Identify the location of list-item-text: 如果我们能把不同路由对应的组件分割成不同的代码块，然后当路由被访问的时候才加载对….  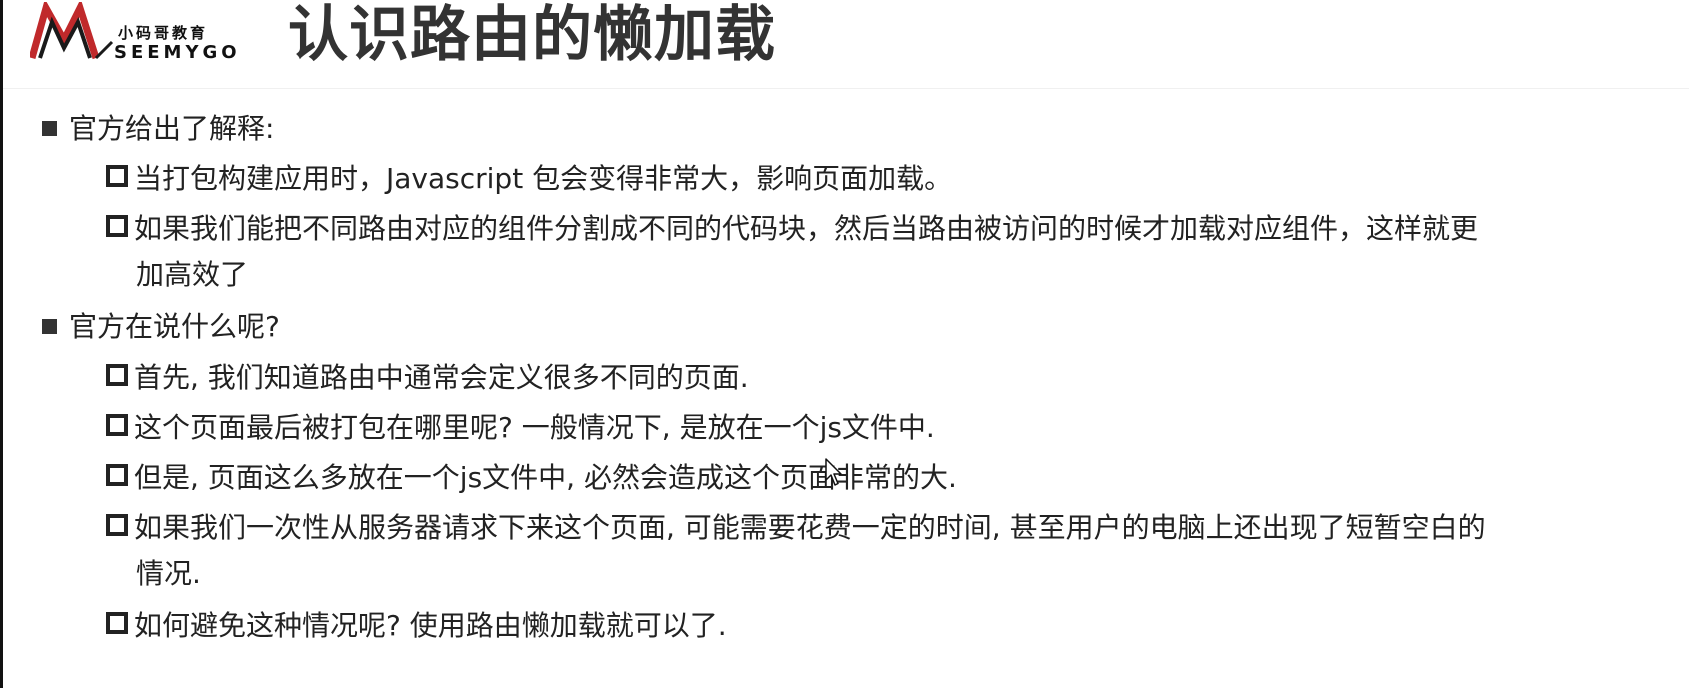
(806, 228).